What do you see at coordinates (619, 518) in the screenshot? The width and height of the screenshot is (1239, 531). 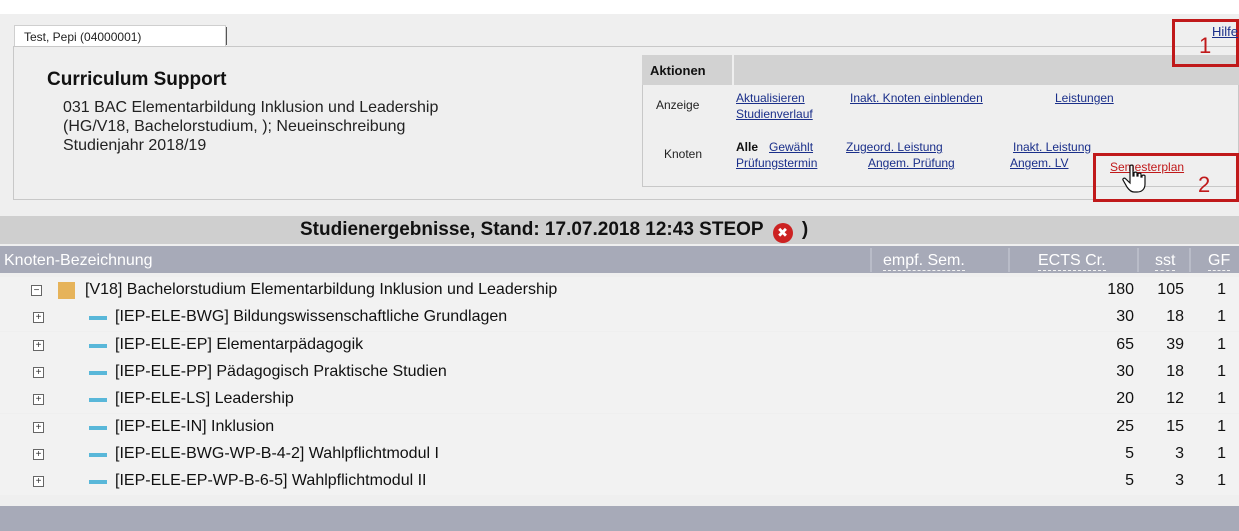 I see `results-footer-bar` at bounding box center [619, 518].